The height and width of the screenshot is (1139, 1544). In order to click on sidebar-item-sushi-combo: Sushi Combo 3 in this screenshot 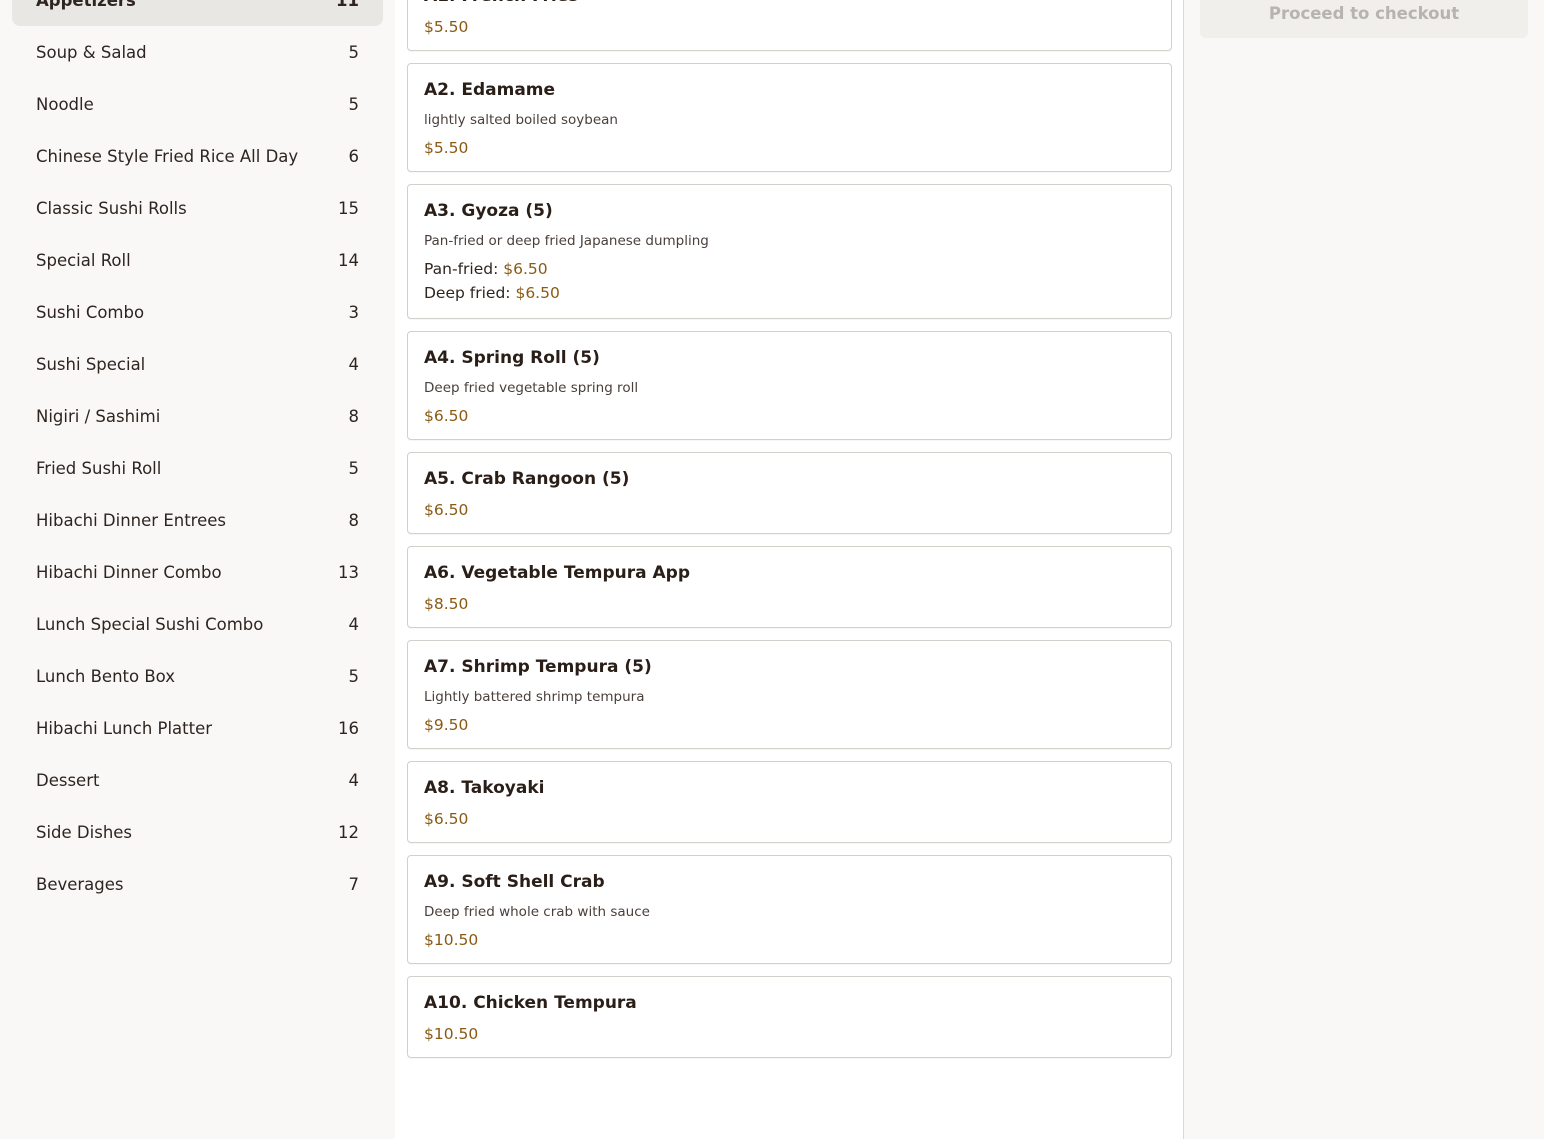, I will do `click(197, 312)`.